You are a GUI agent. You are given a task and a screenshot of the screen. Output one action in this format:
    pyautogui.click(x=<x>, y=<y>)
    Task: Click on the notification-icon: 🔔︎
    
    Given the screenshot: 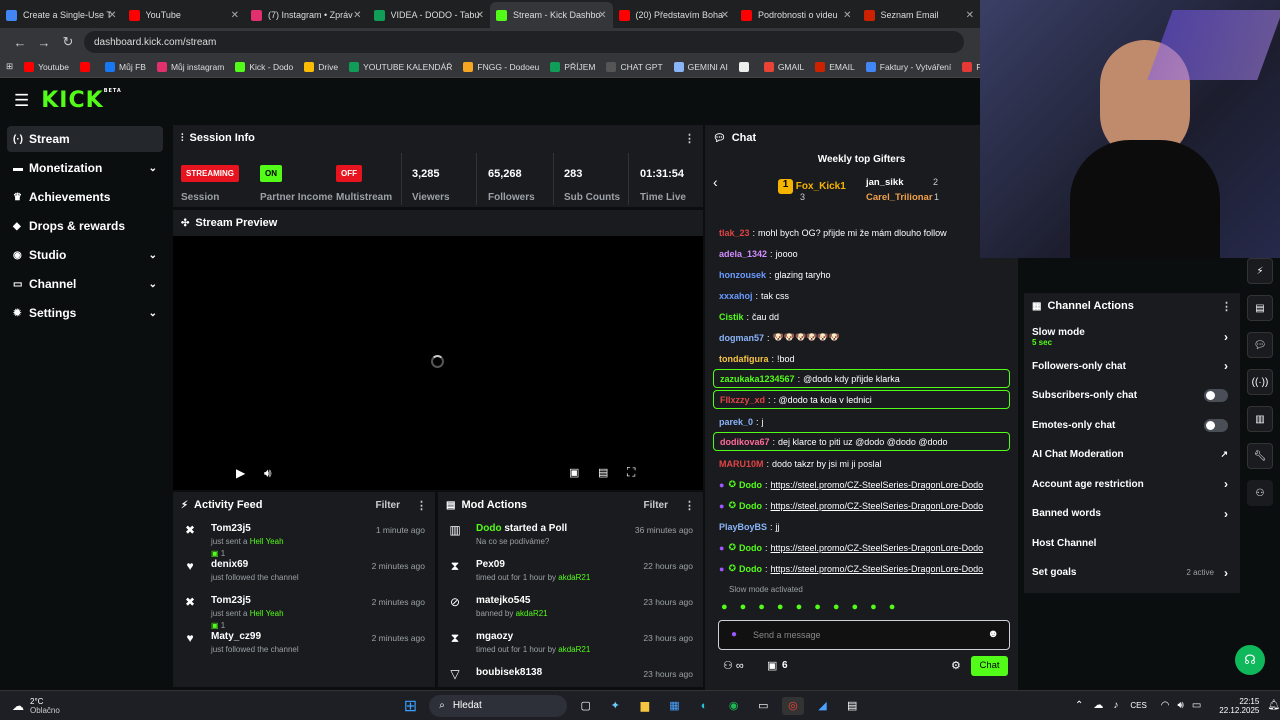 What is the action you would take?
    pyautogui.click(x=1273, y=705)
    